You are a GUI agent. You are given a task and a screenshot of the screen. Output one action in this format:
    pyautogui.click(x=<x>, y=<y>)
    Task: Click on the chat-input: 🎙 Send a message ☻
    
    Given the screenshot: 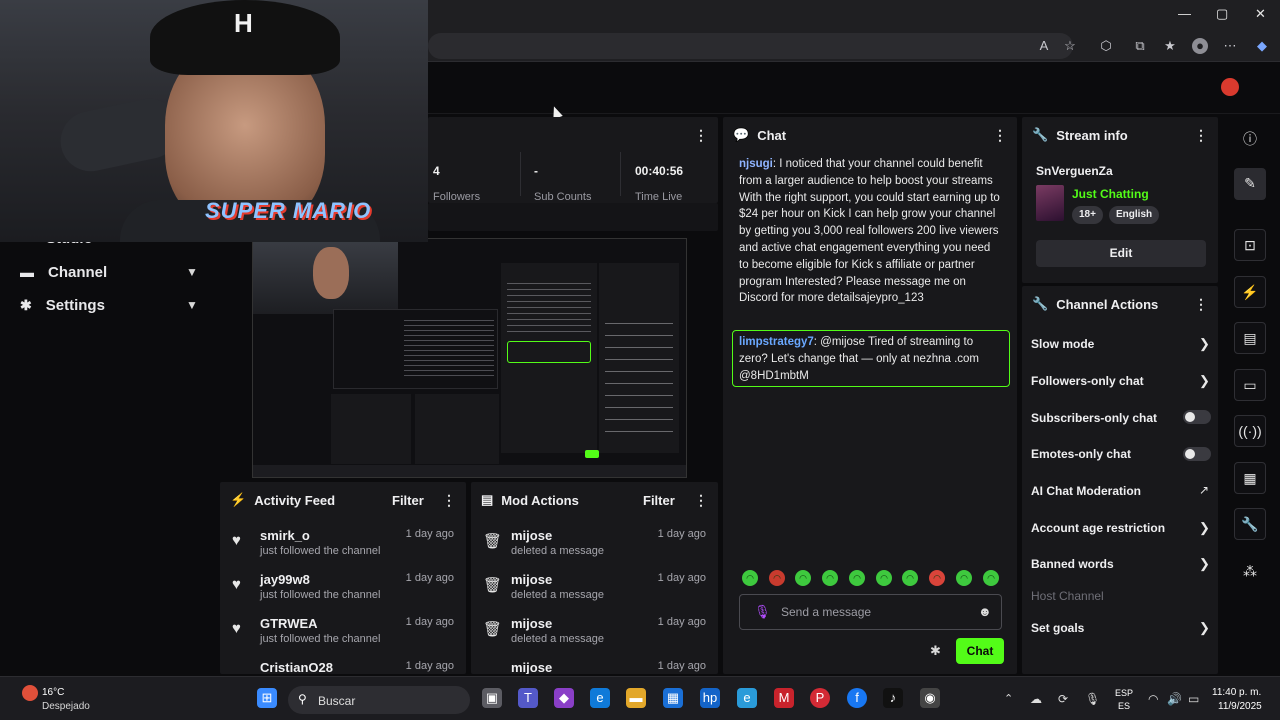 What is the action you would take?
    pyautogui.click(x=870, y=612)
    